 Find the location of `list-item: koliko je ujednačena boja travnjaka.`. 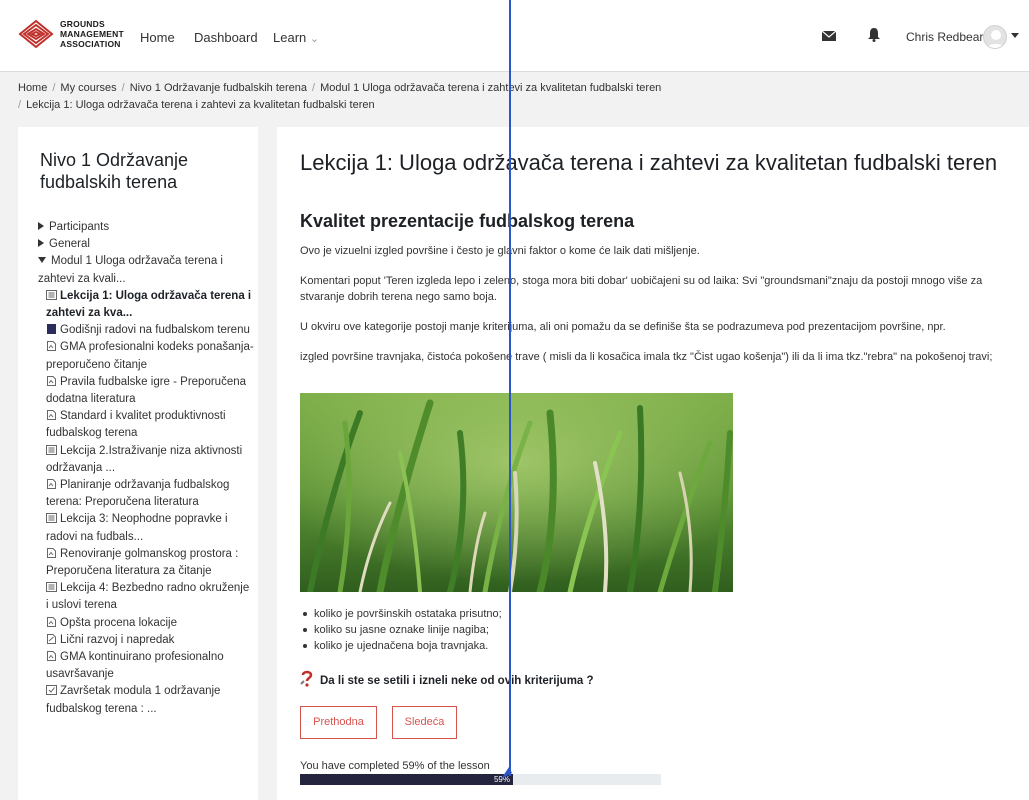

list-item: koliko je ujednačena boja travnjaka. is located at coordinates (401, 646).